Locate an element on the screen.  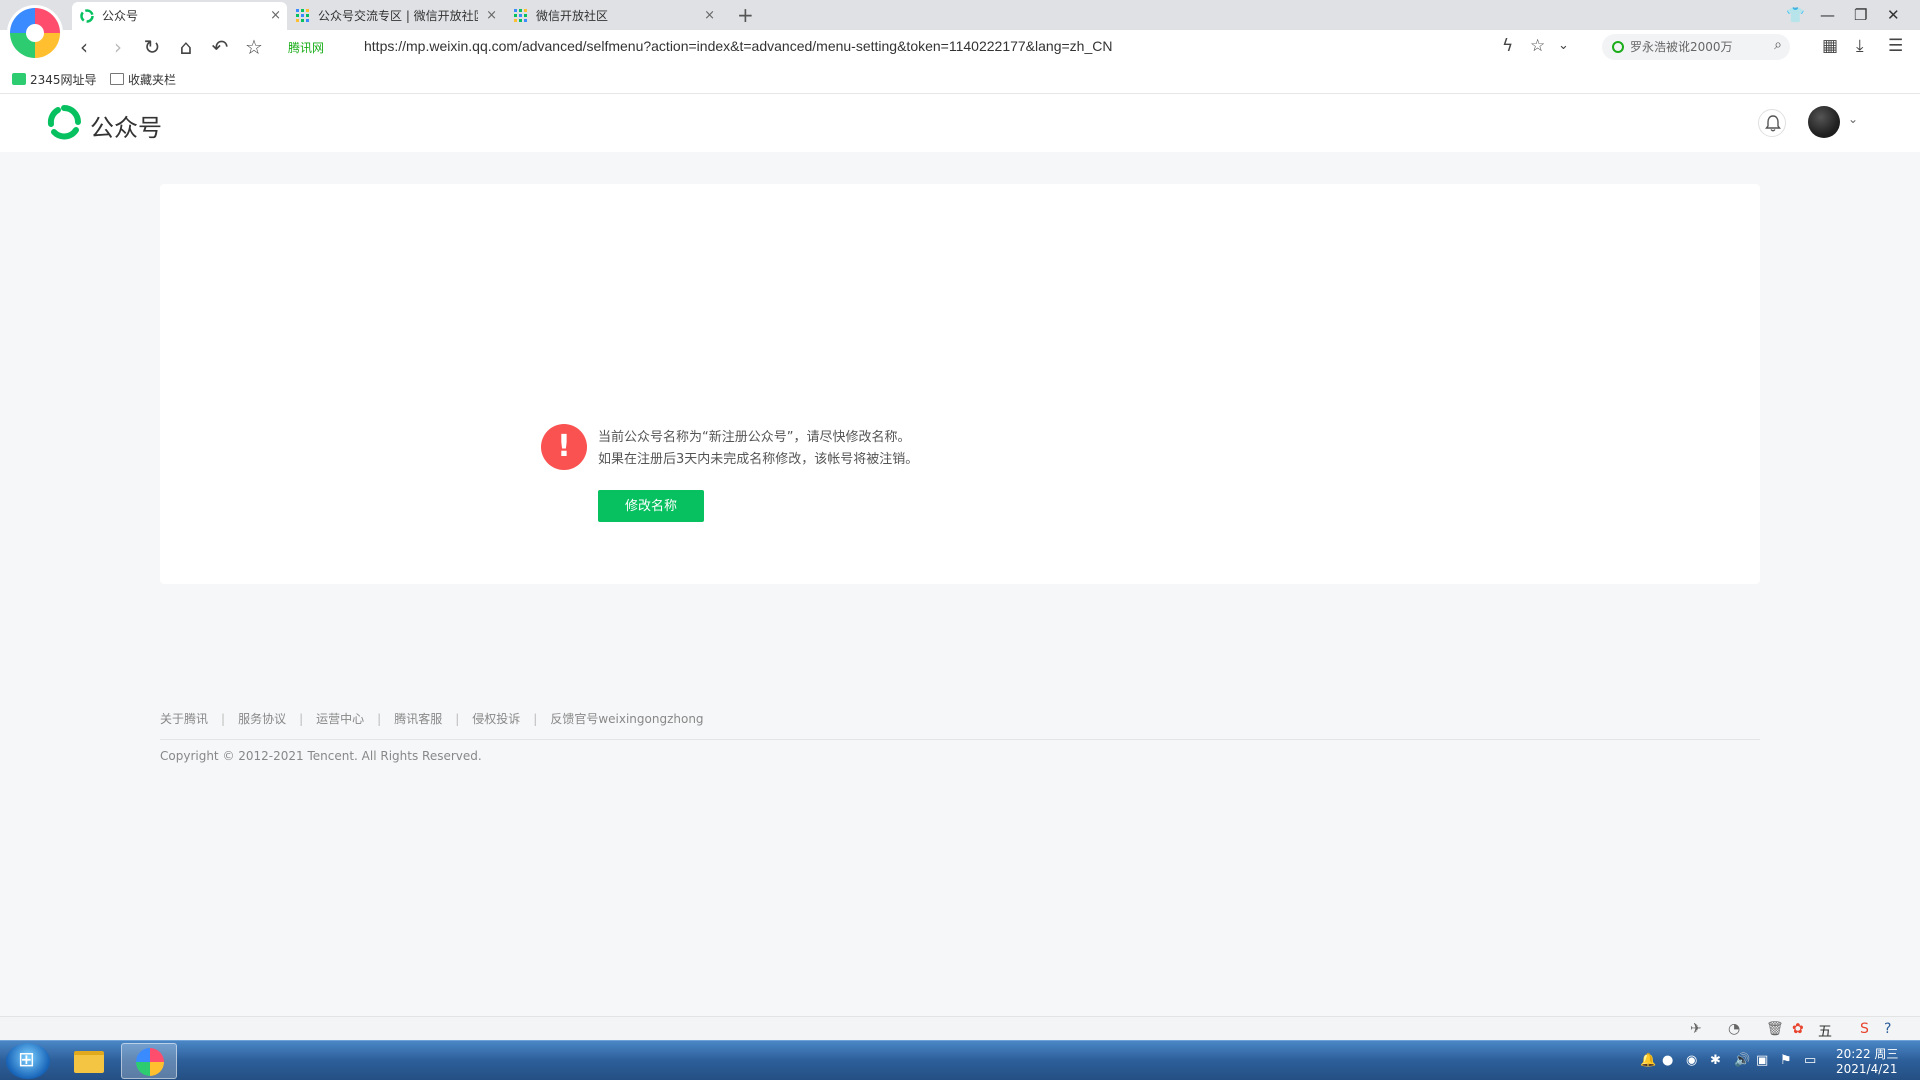
sogou-icon: S is located at coordinates (1864, 1029).